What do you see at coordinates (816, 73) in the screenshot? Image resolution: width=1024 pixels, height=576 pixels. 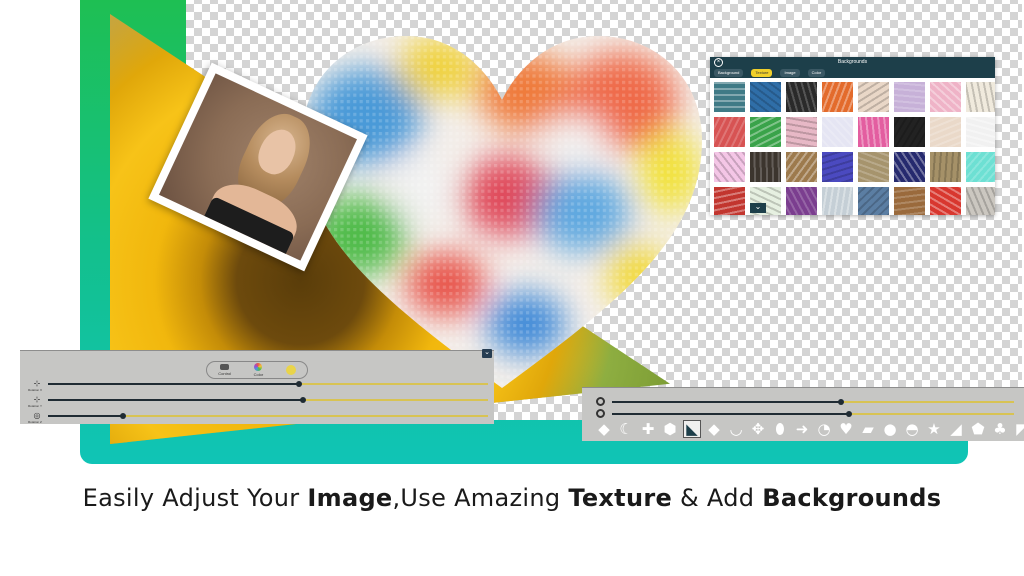 I see `tab-color: Color` at bounding box center [816, 73].